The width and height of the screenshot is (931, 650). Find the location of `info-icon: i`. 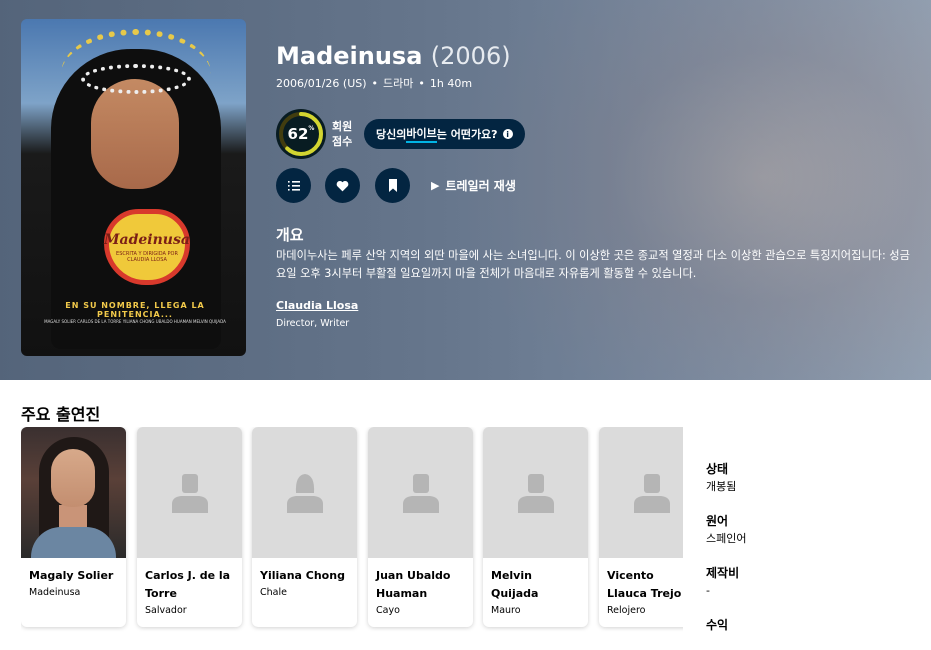

info-icon: i is located at coordinates (507, 134).